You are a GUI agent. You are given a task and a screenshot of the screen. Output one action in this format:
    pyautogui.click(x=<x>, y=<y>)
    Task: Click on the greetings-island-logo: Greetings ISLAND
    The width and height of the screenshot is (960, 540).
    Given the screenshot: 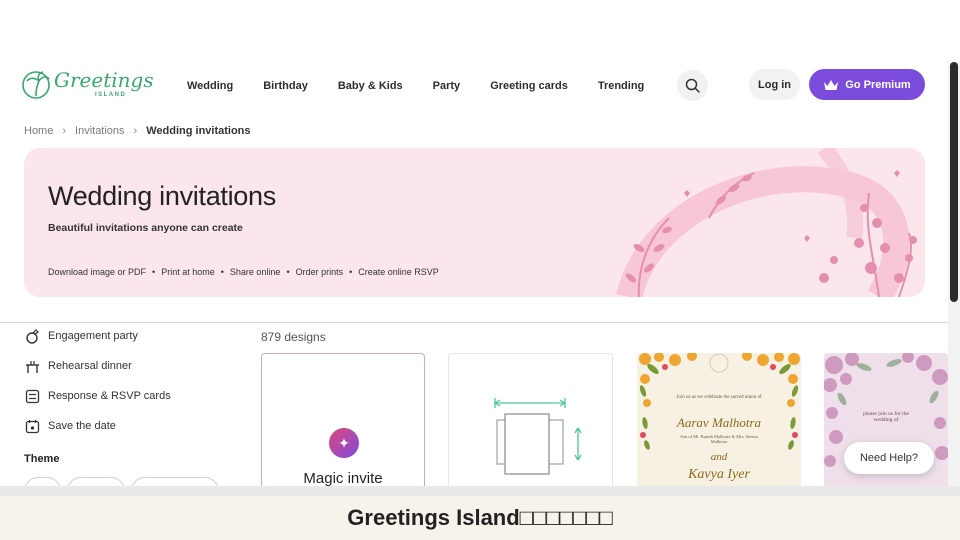 What is the action you would take?
    pyautogui.click(x=88, y=85)
    